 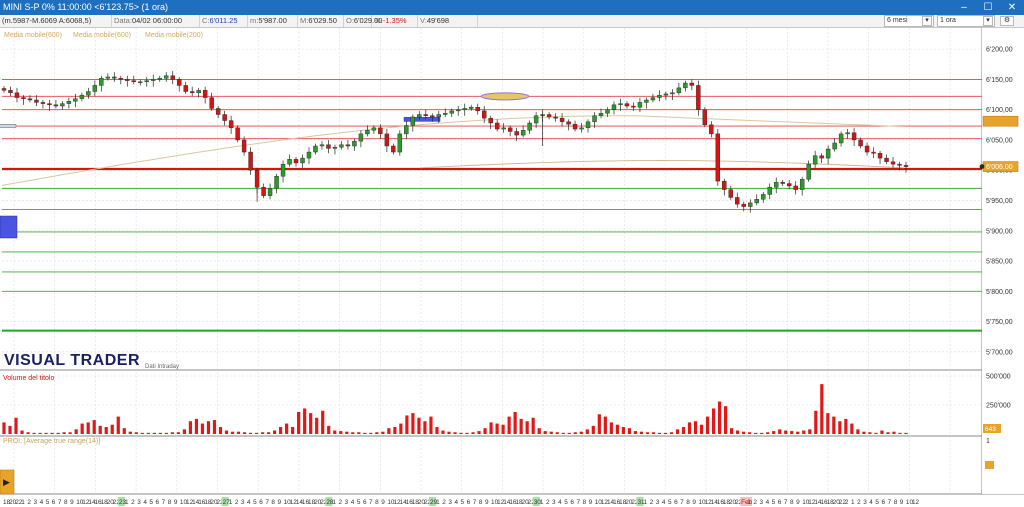 I want to click on interval-dropdown-icon: ▾, so click(x=988, y=21).